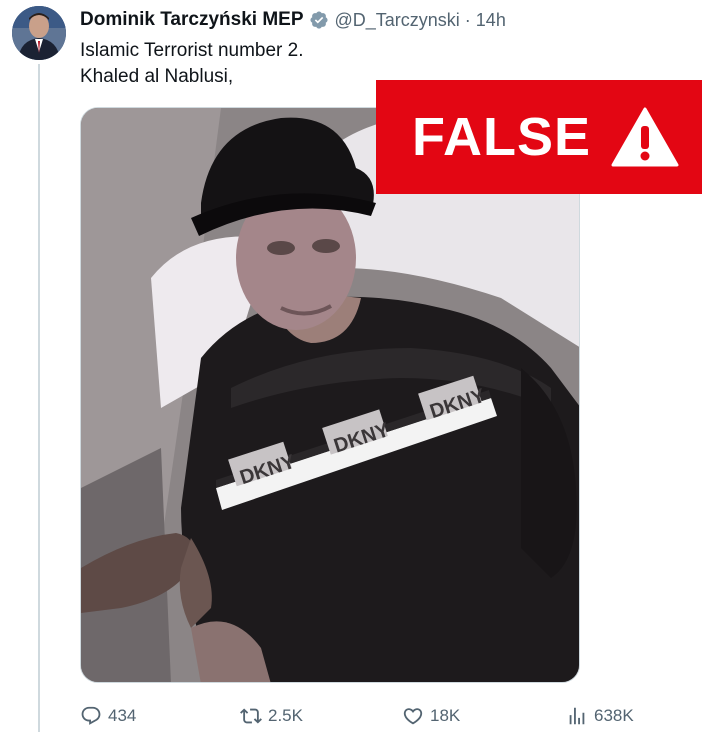 The height and width of the screenshot is (732, 702). I want to click on views-button: 638K, so click(600, 716).